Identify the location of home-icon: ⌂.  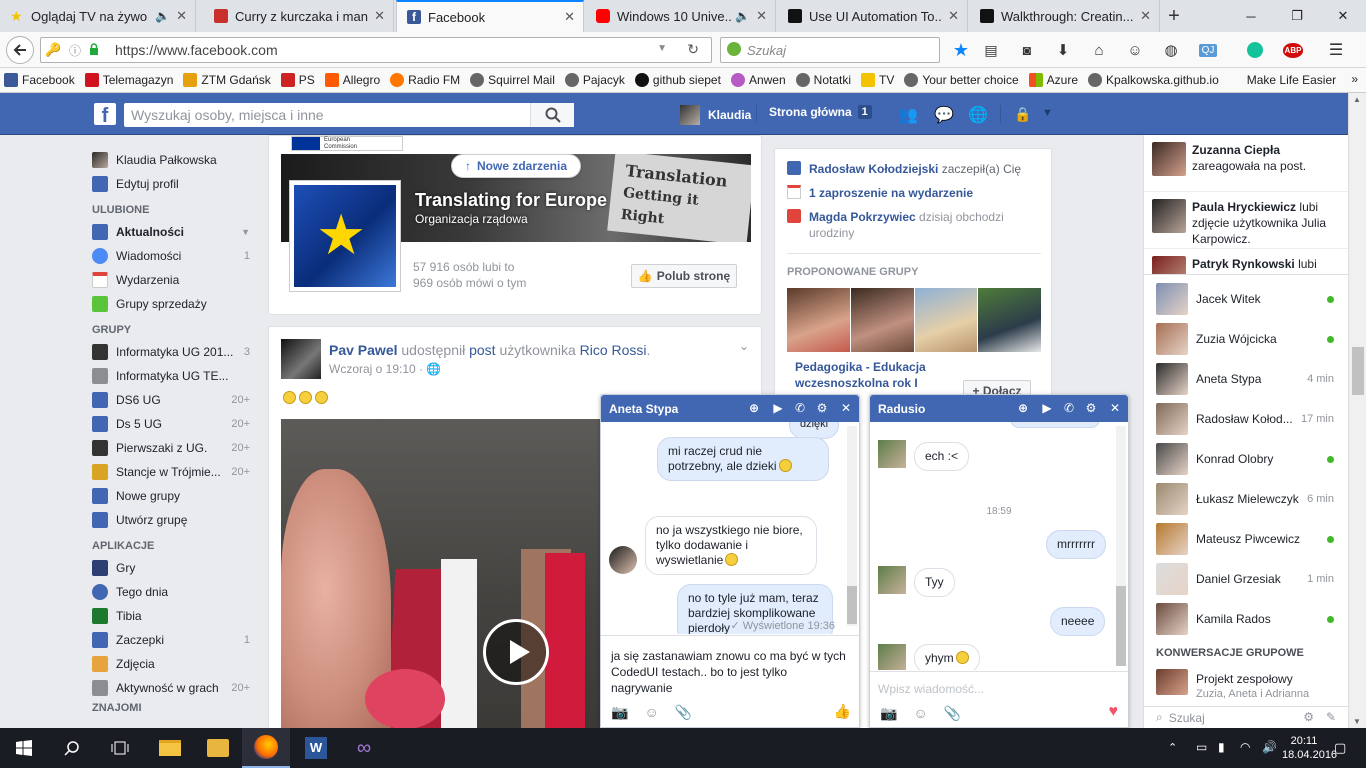
(1099, 50).